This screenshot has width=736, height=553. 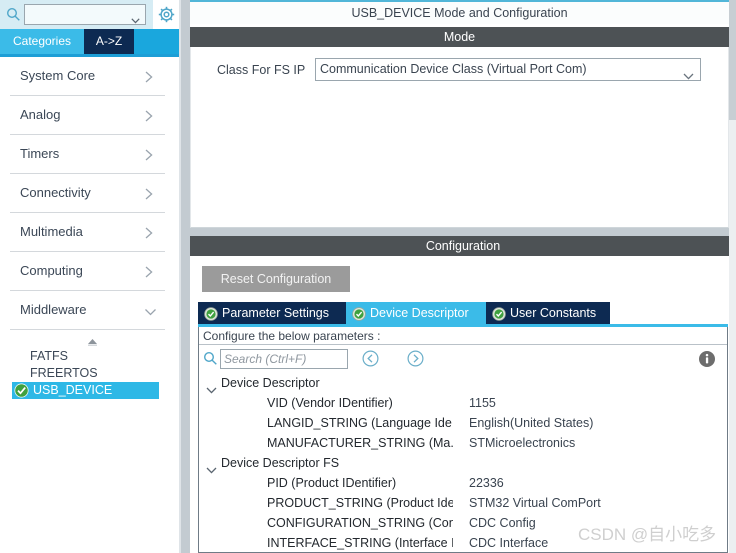 I want to click on sidebar-item-freertos: FREERTOS, so click(x=94, y=373).